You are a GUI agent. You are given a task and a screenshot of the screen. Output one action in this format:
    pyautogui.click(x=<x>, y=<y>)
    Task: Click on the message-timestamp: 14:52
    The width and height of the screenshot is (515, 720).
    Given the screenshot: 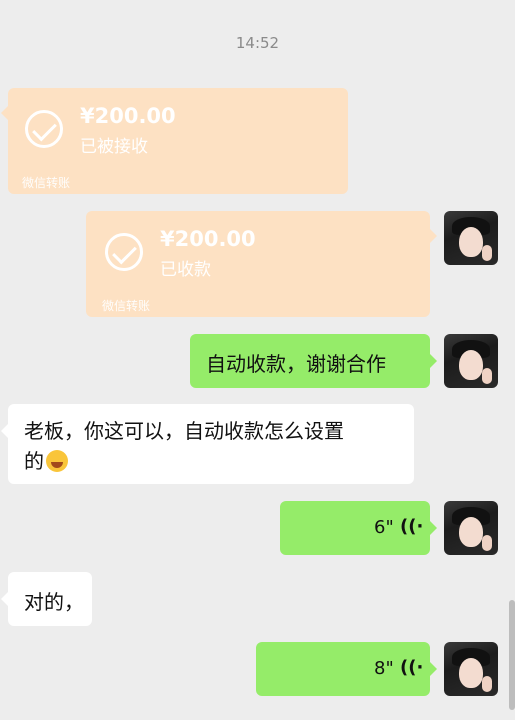 What is the action you would take?
    pyautogui.click(x=257, y=43)
    